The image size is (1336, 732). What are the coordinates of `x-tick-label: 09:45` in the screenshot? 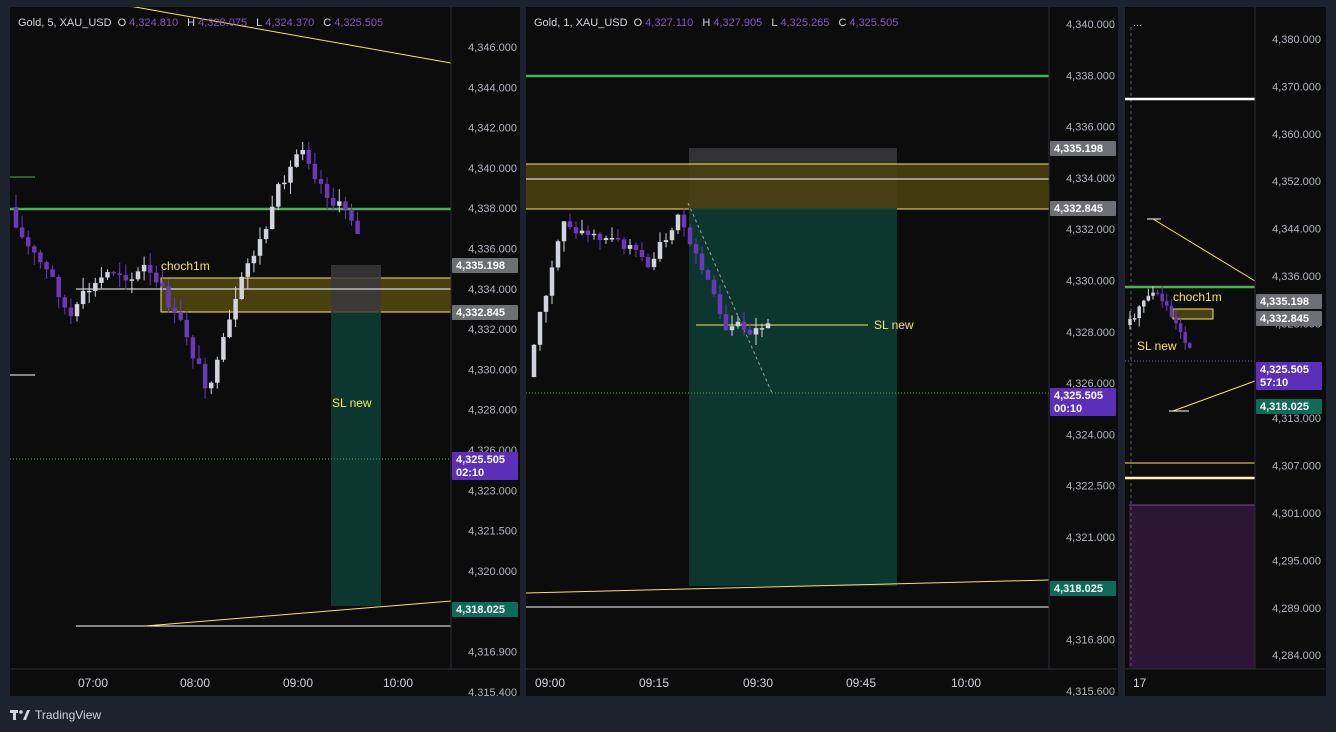 It's located at (861, 683).